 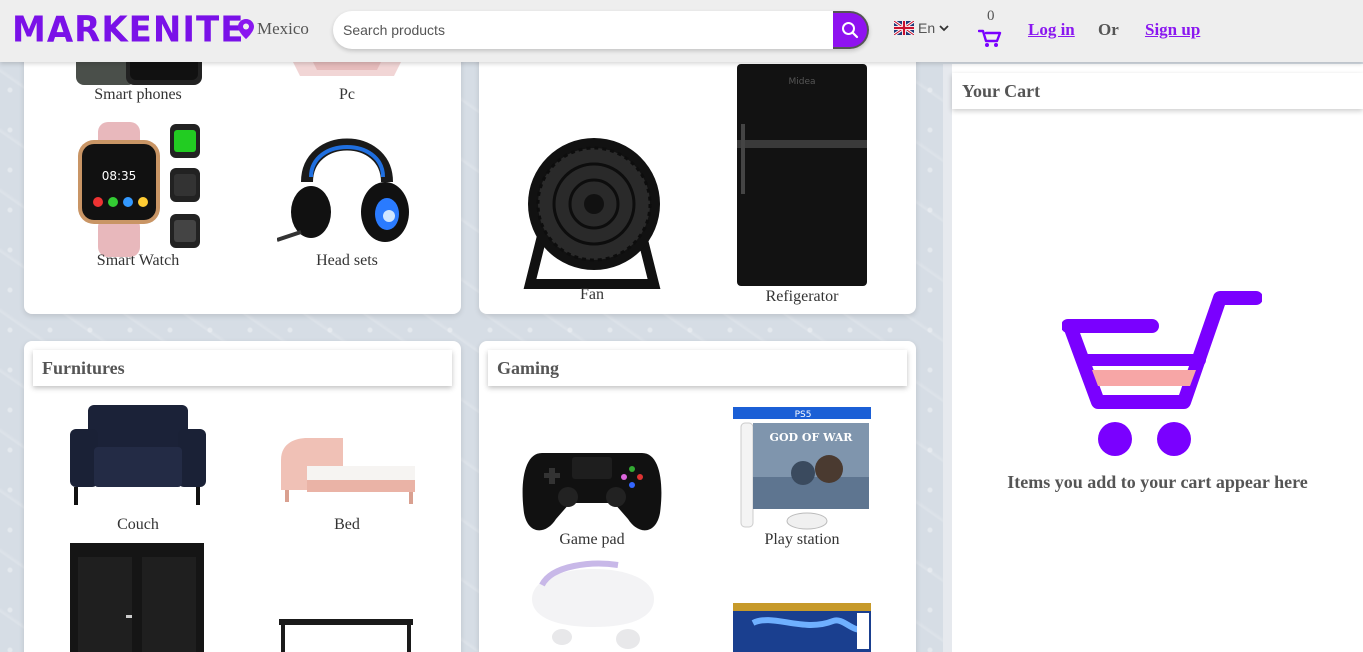 I want to click on language-label: En, so click(x=927, y=28).